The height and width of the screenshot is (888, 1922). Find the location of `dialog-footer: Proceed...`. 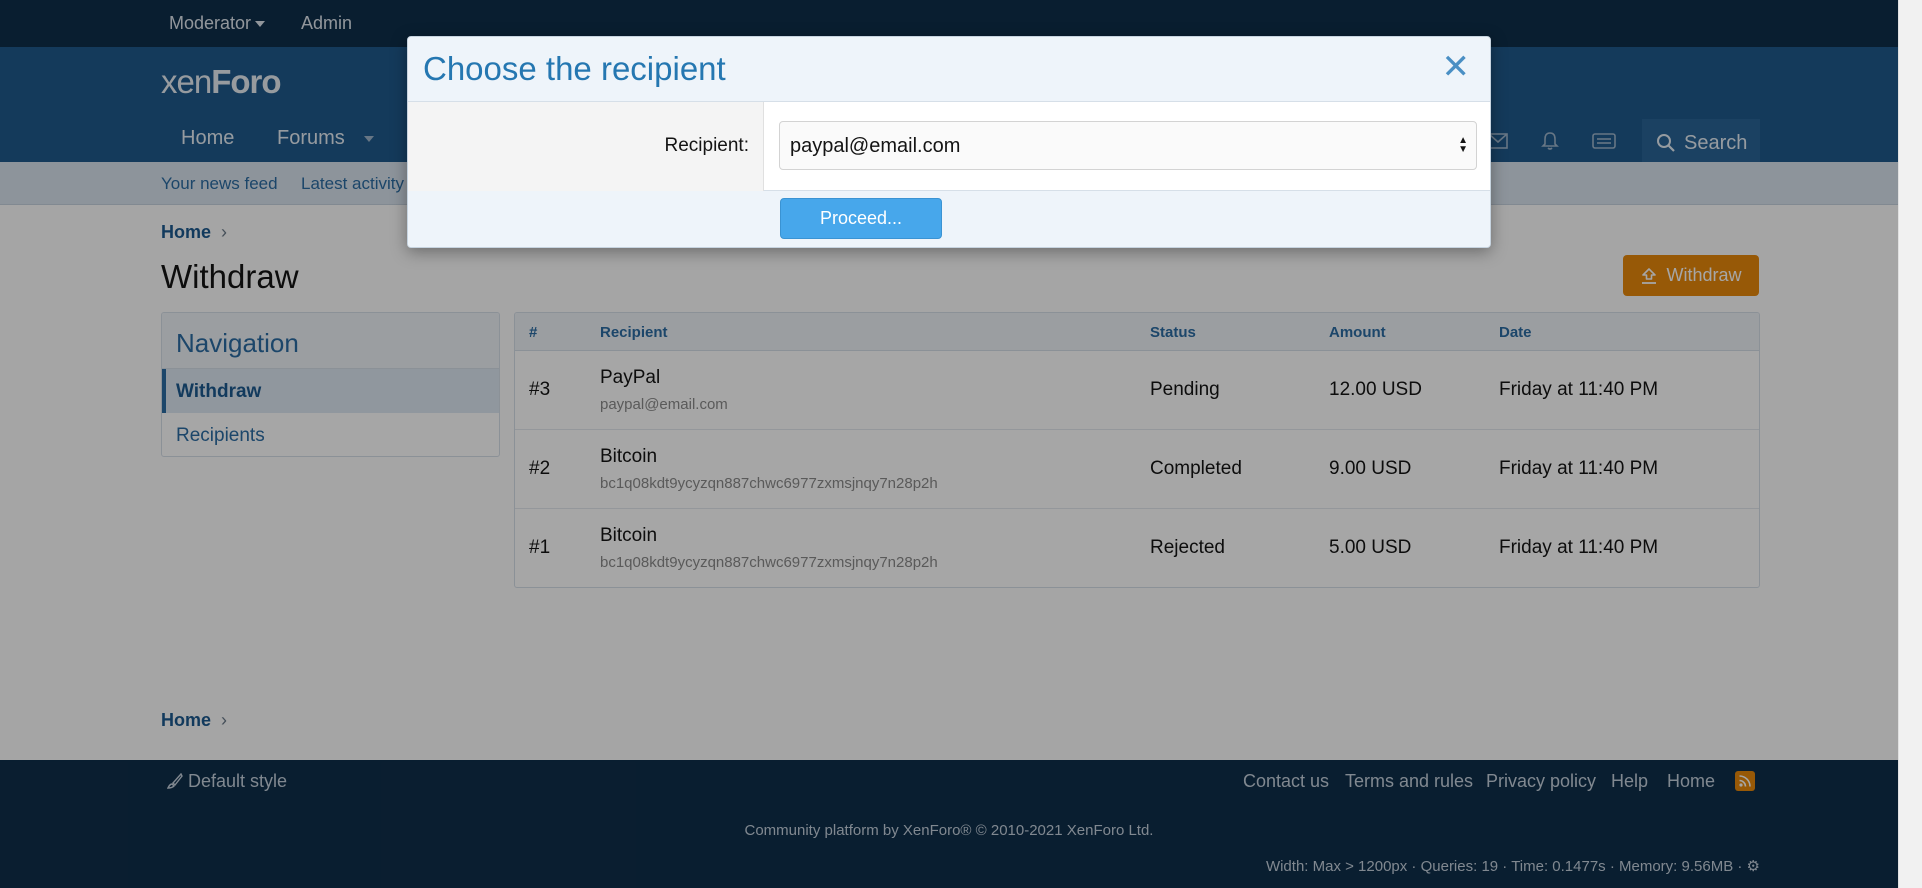

dialog-footer: Proceed... is located at coordinates (949, 219).